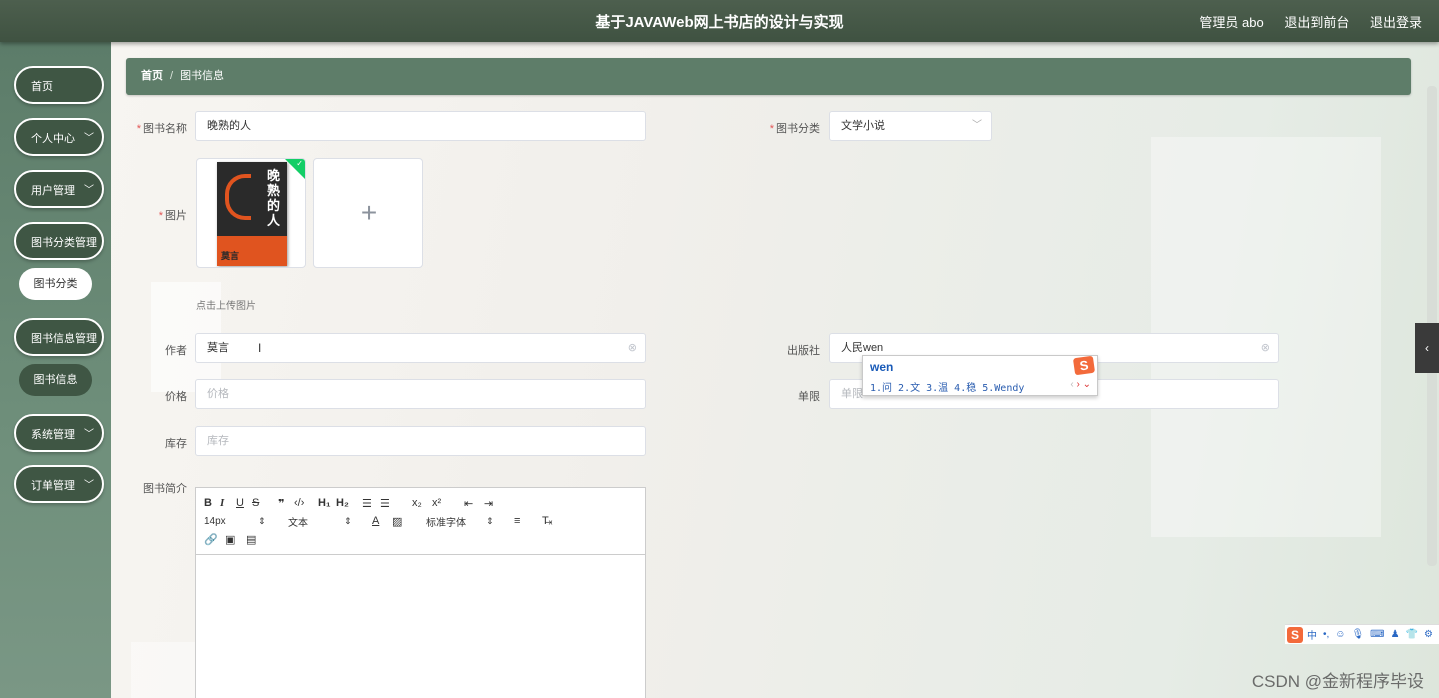 This screenshot has height=698, width=1439. Describe the element at coordinates (244, 503) in the screenshot. I see `underline-icon: U` at that location.